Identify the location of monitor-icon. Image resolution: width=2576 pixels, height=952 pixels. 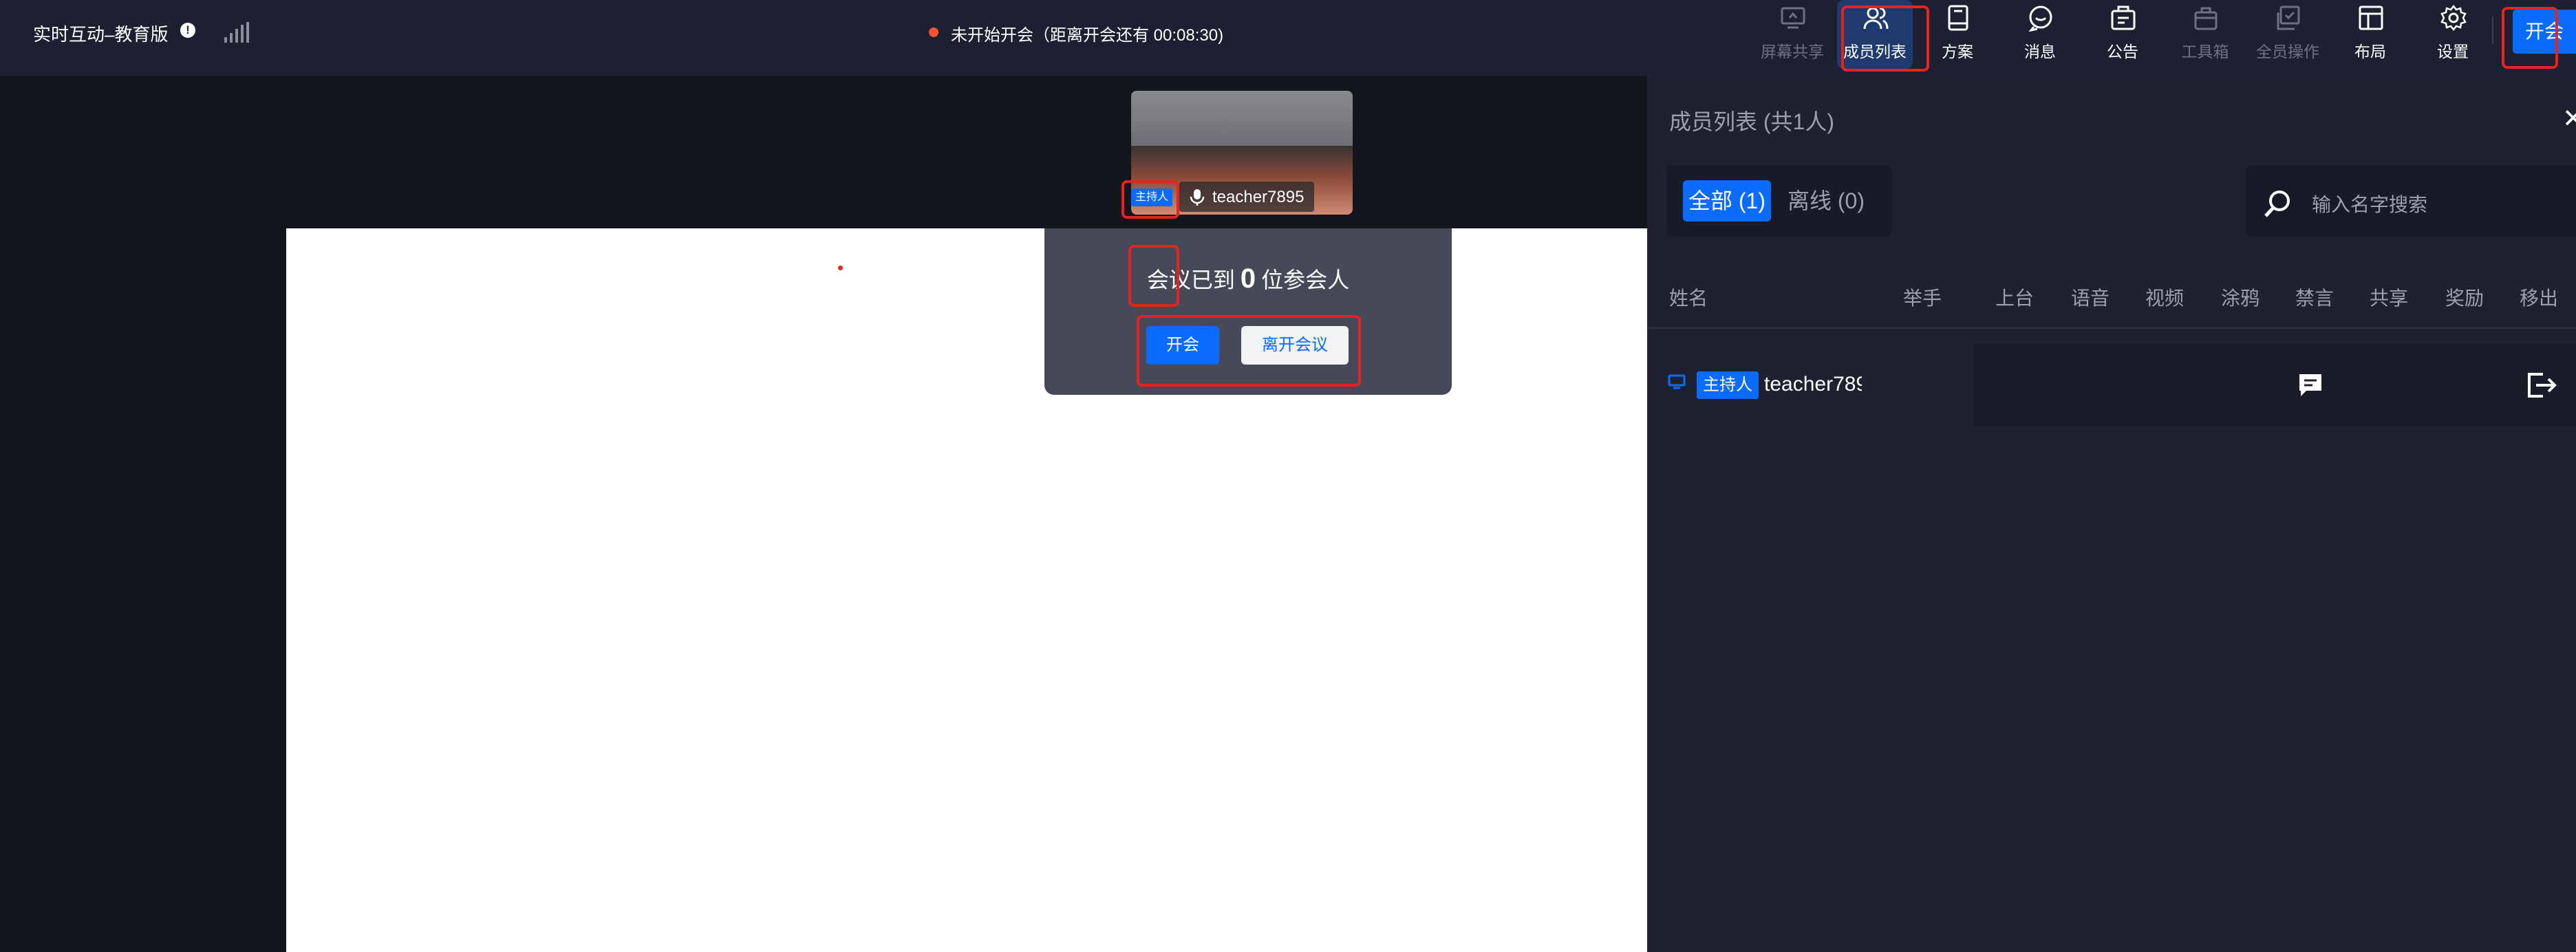
(1677, 382).